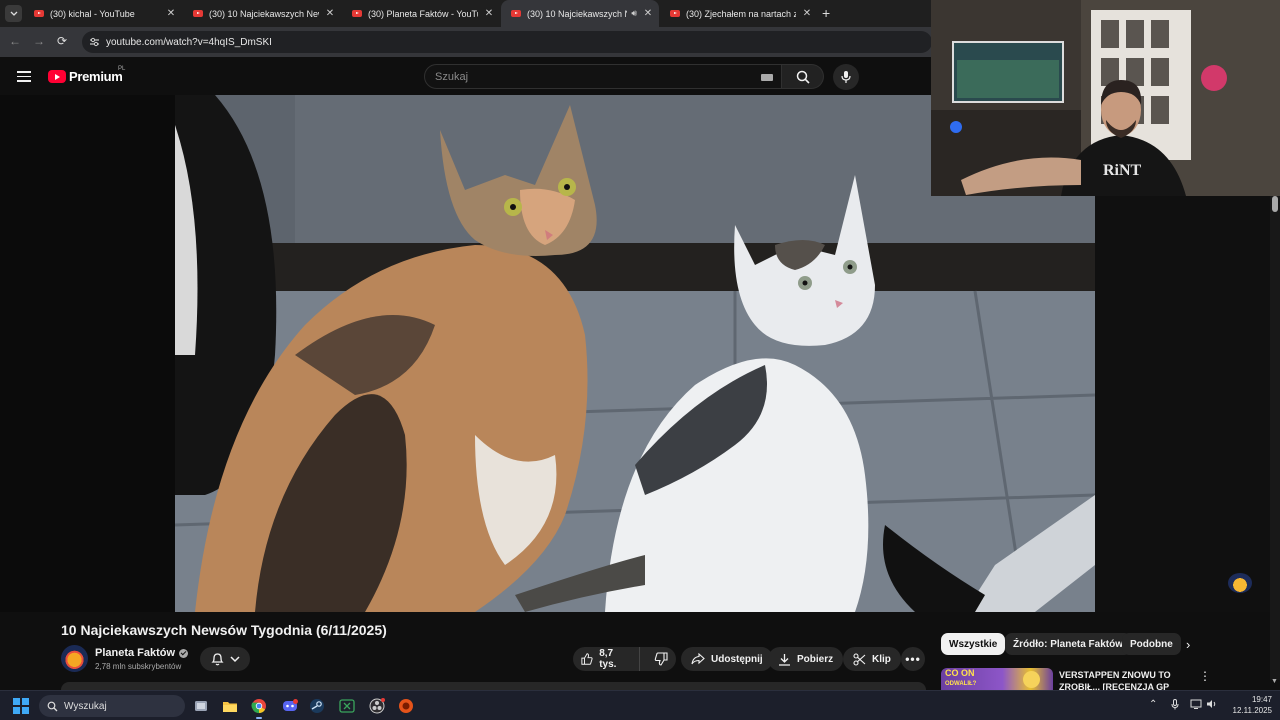 Image resolution: width=1280 pixels, height=720 pixels. I want to click on address-bar: youtube.com/watch?v=4hqIS_DmSKI, so click(507, 42).